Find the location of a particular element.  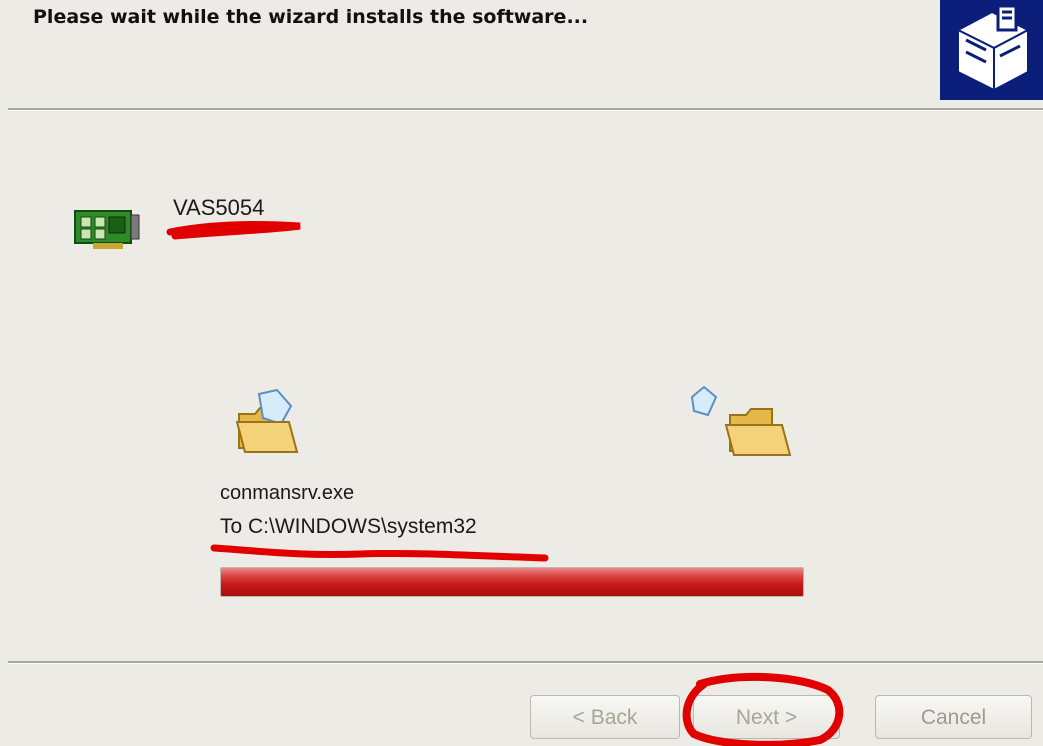

progress-fill is located at coordinates (512, 582).